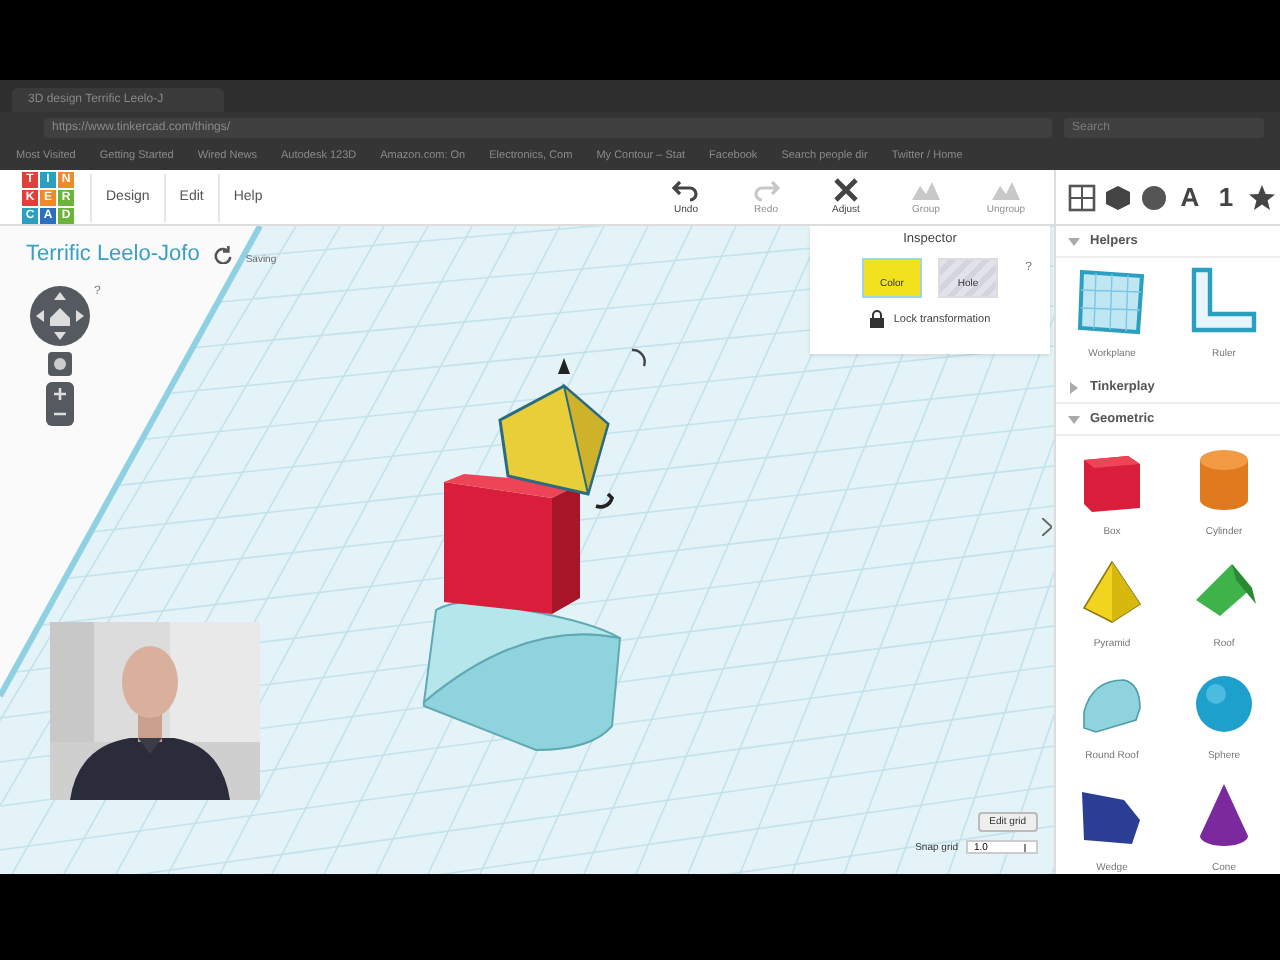  I want to click on cube-view-button, so click(60, 364).